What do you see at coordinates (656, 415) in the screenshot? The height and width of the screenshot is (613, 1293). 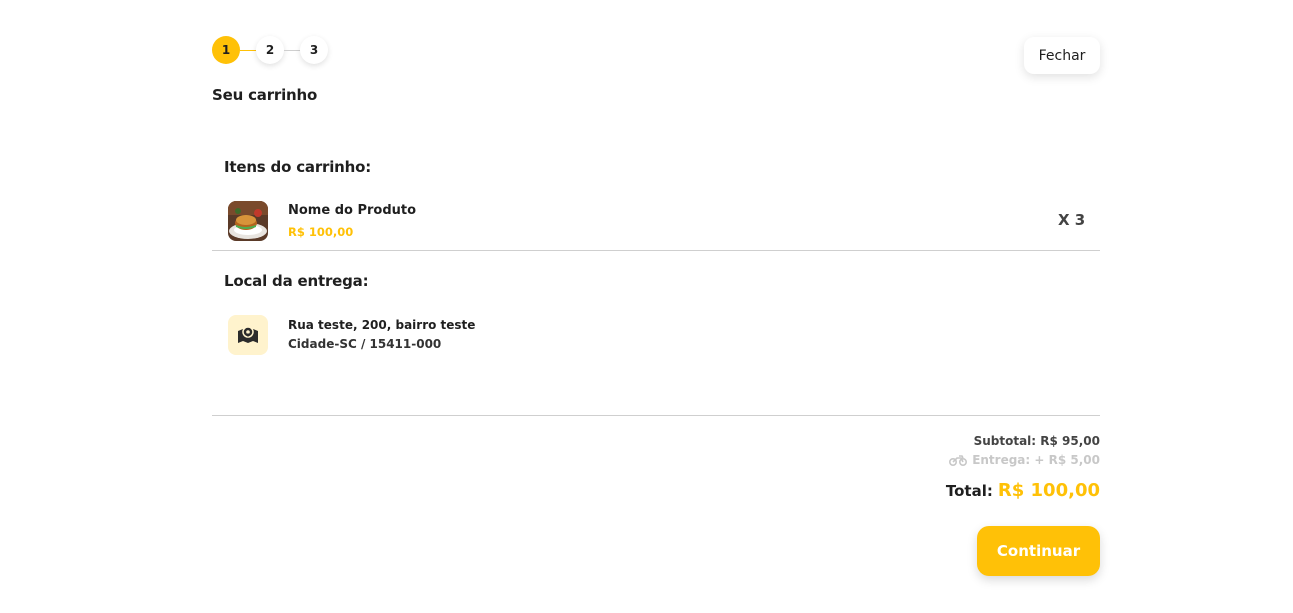 I see `summary-divider` at bounding box center [656, 415].